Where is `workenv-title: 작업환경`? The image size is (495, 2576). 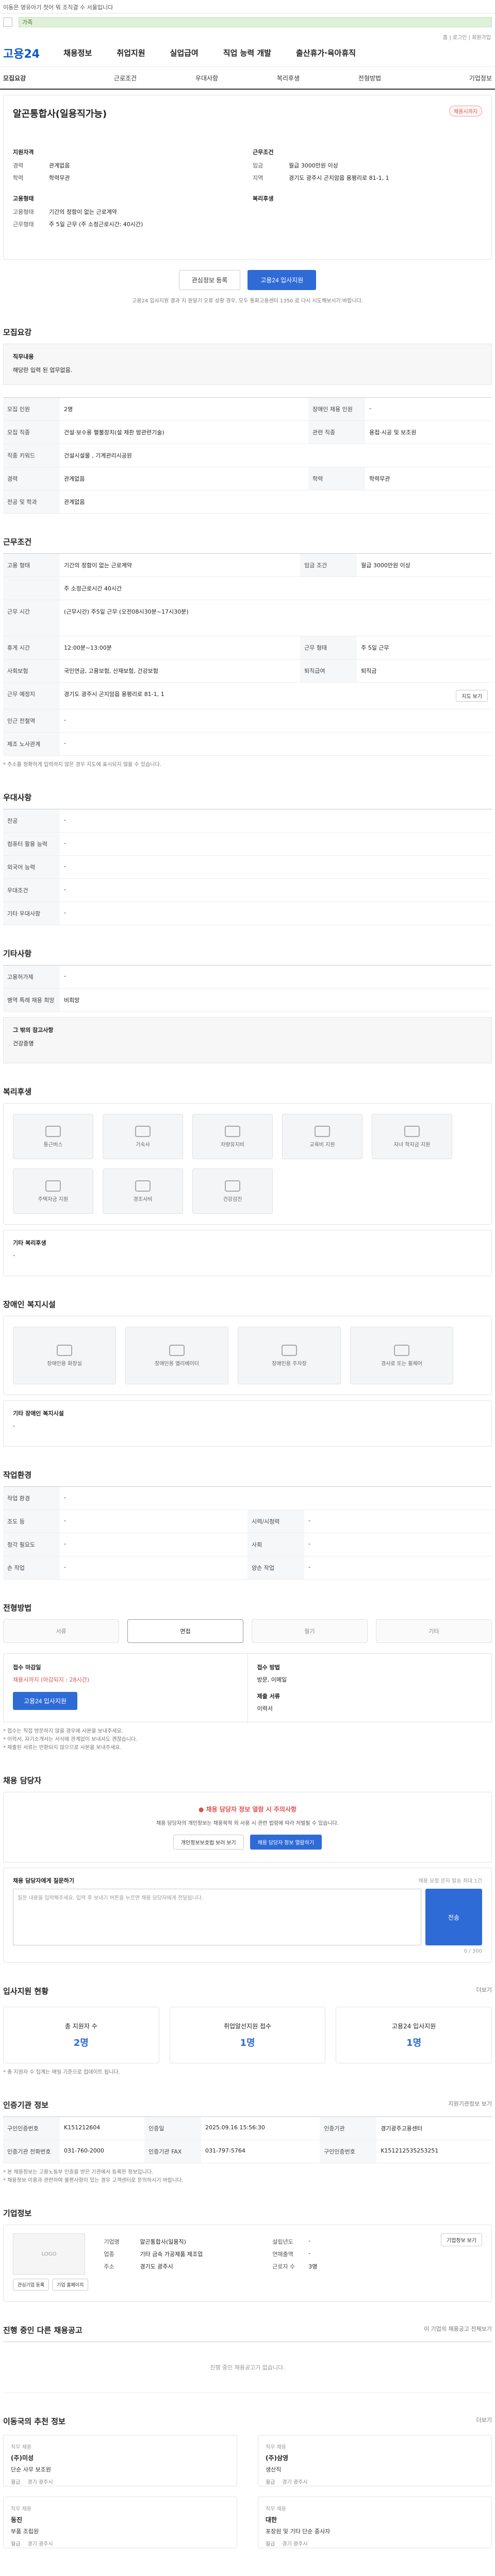 workenv-title: 작업환경 is located at coordinates (247, 1474).